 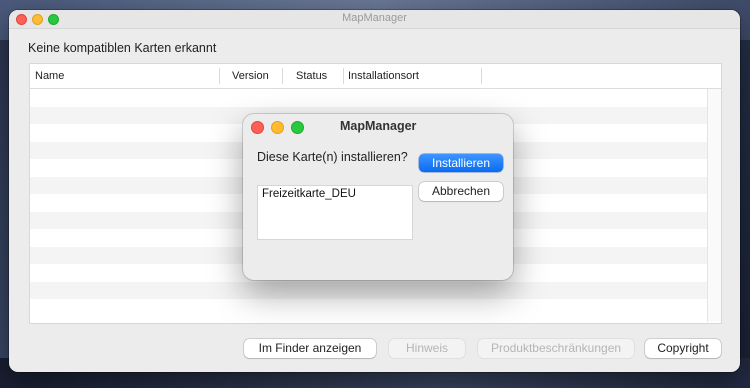 I want to click on table-header: Name Version Status Installationsort, so click(x=375, y=76).